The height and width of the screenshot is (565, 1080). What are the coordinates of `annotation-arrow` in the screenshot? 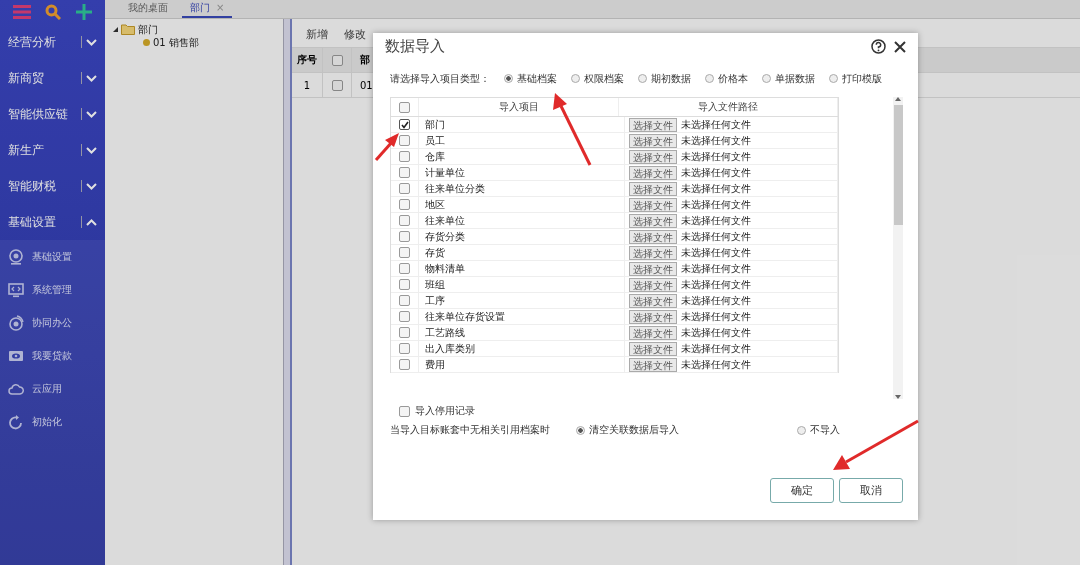 It's located at (386, 147).